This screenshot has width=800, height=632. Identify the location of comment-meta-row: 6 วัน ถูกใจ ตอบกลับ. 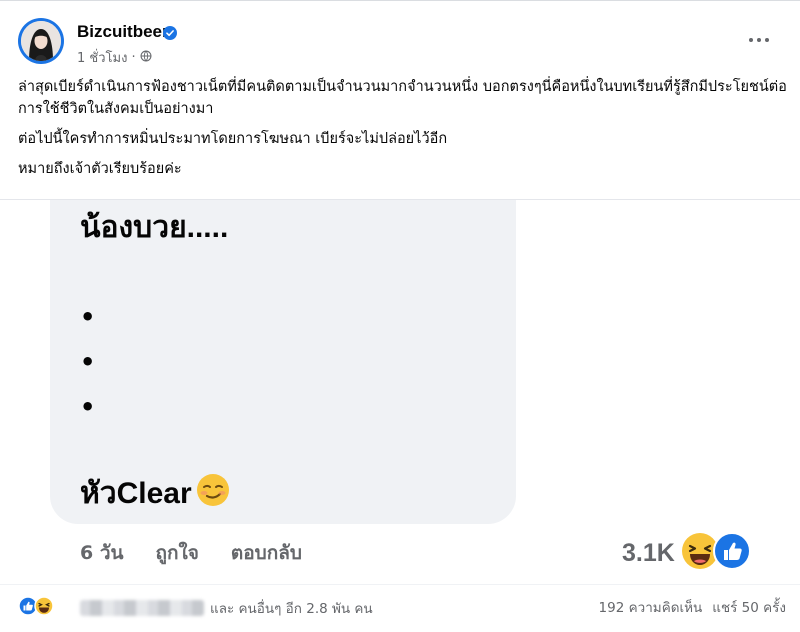
(191, 553).